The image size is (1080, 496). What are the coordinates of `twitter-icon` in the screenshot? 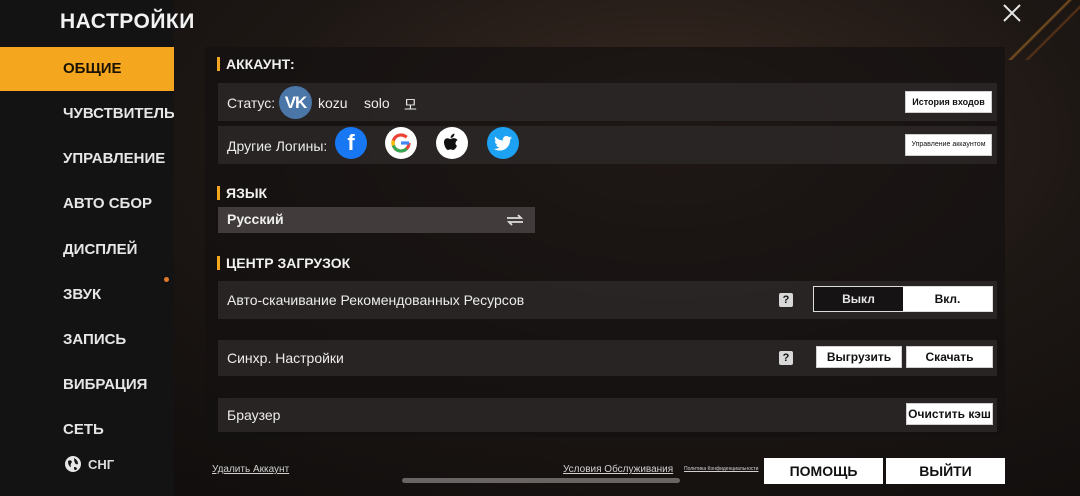 It's located at (503, 143).